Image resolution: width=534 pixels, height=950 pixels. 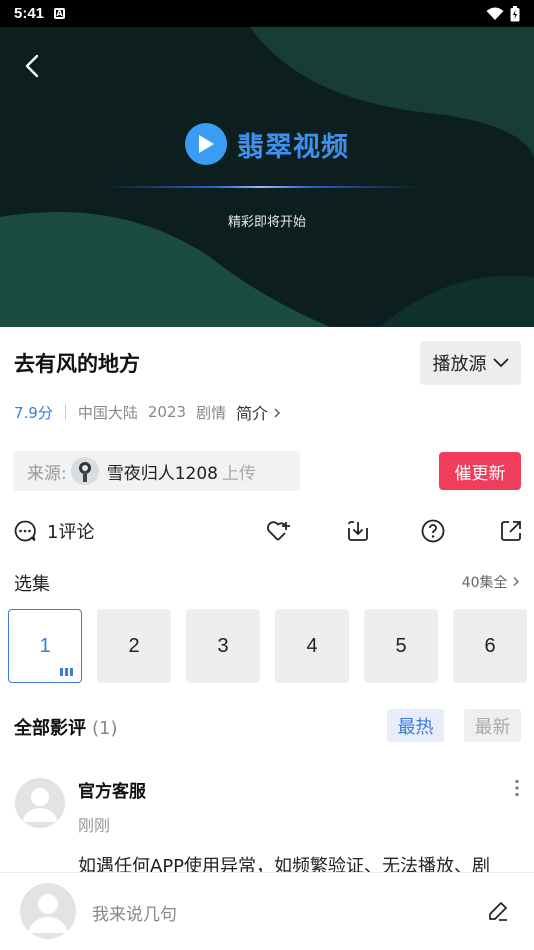 I want to click on favorite-add-icon, so click(x=278, y=531).